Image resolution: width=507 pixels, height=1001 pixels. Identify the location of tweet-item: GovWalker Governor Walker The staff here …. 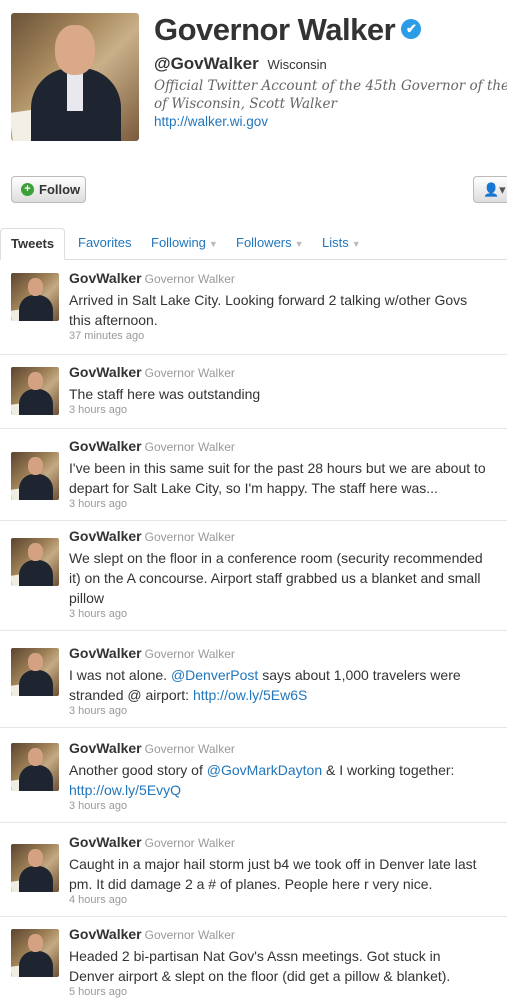
(253, 396).